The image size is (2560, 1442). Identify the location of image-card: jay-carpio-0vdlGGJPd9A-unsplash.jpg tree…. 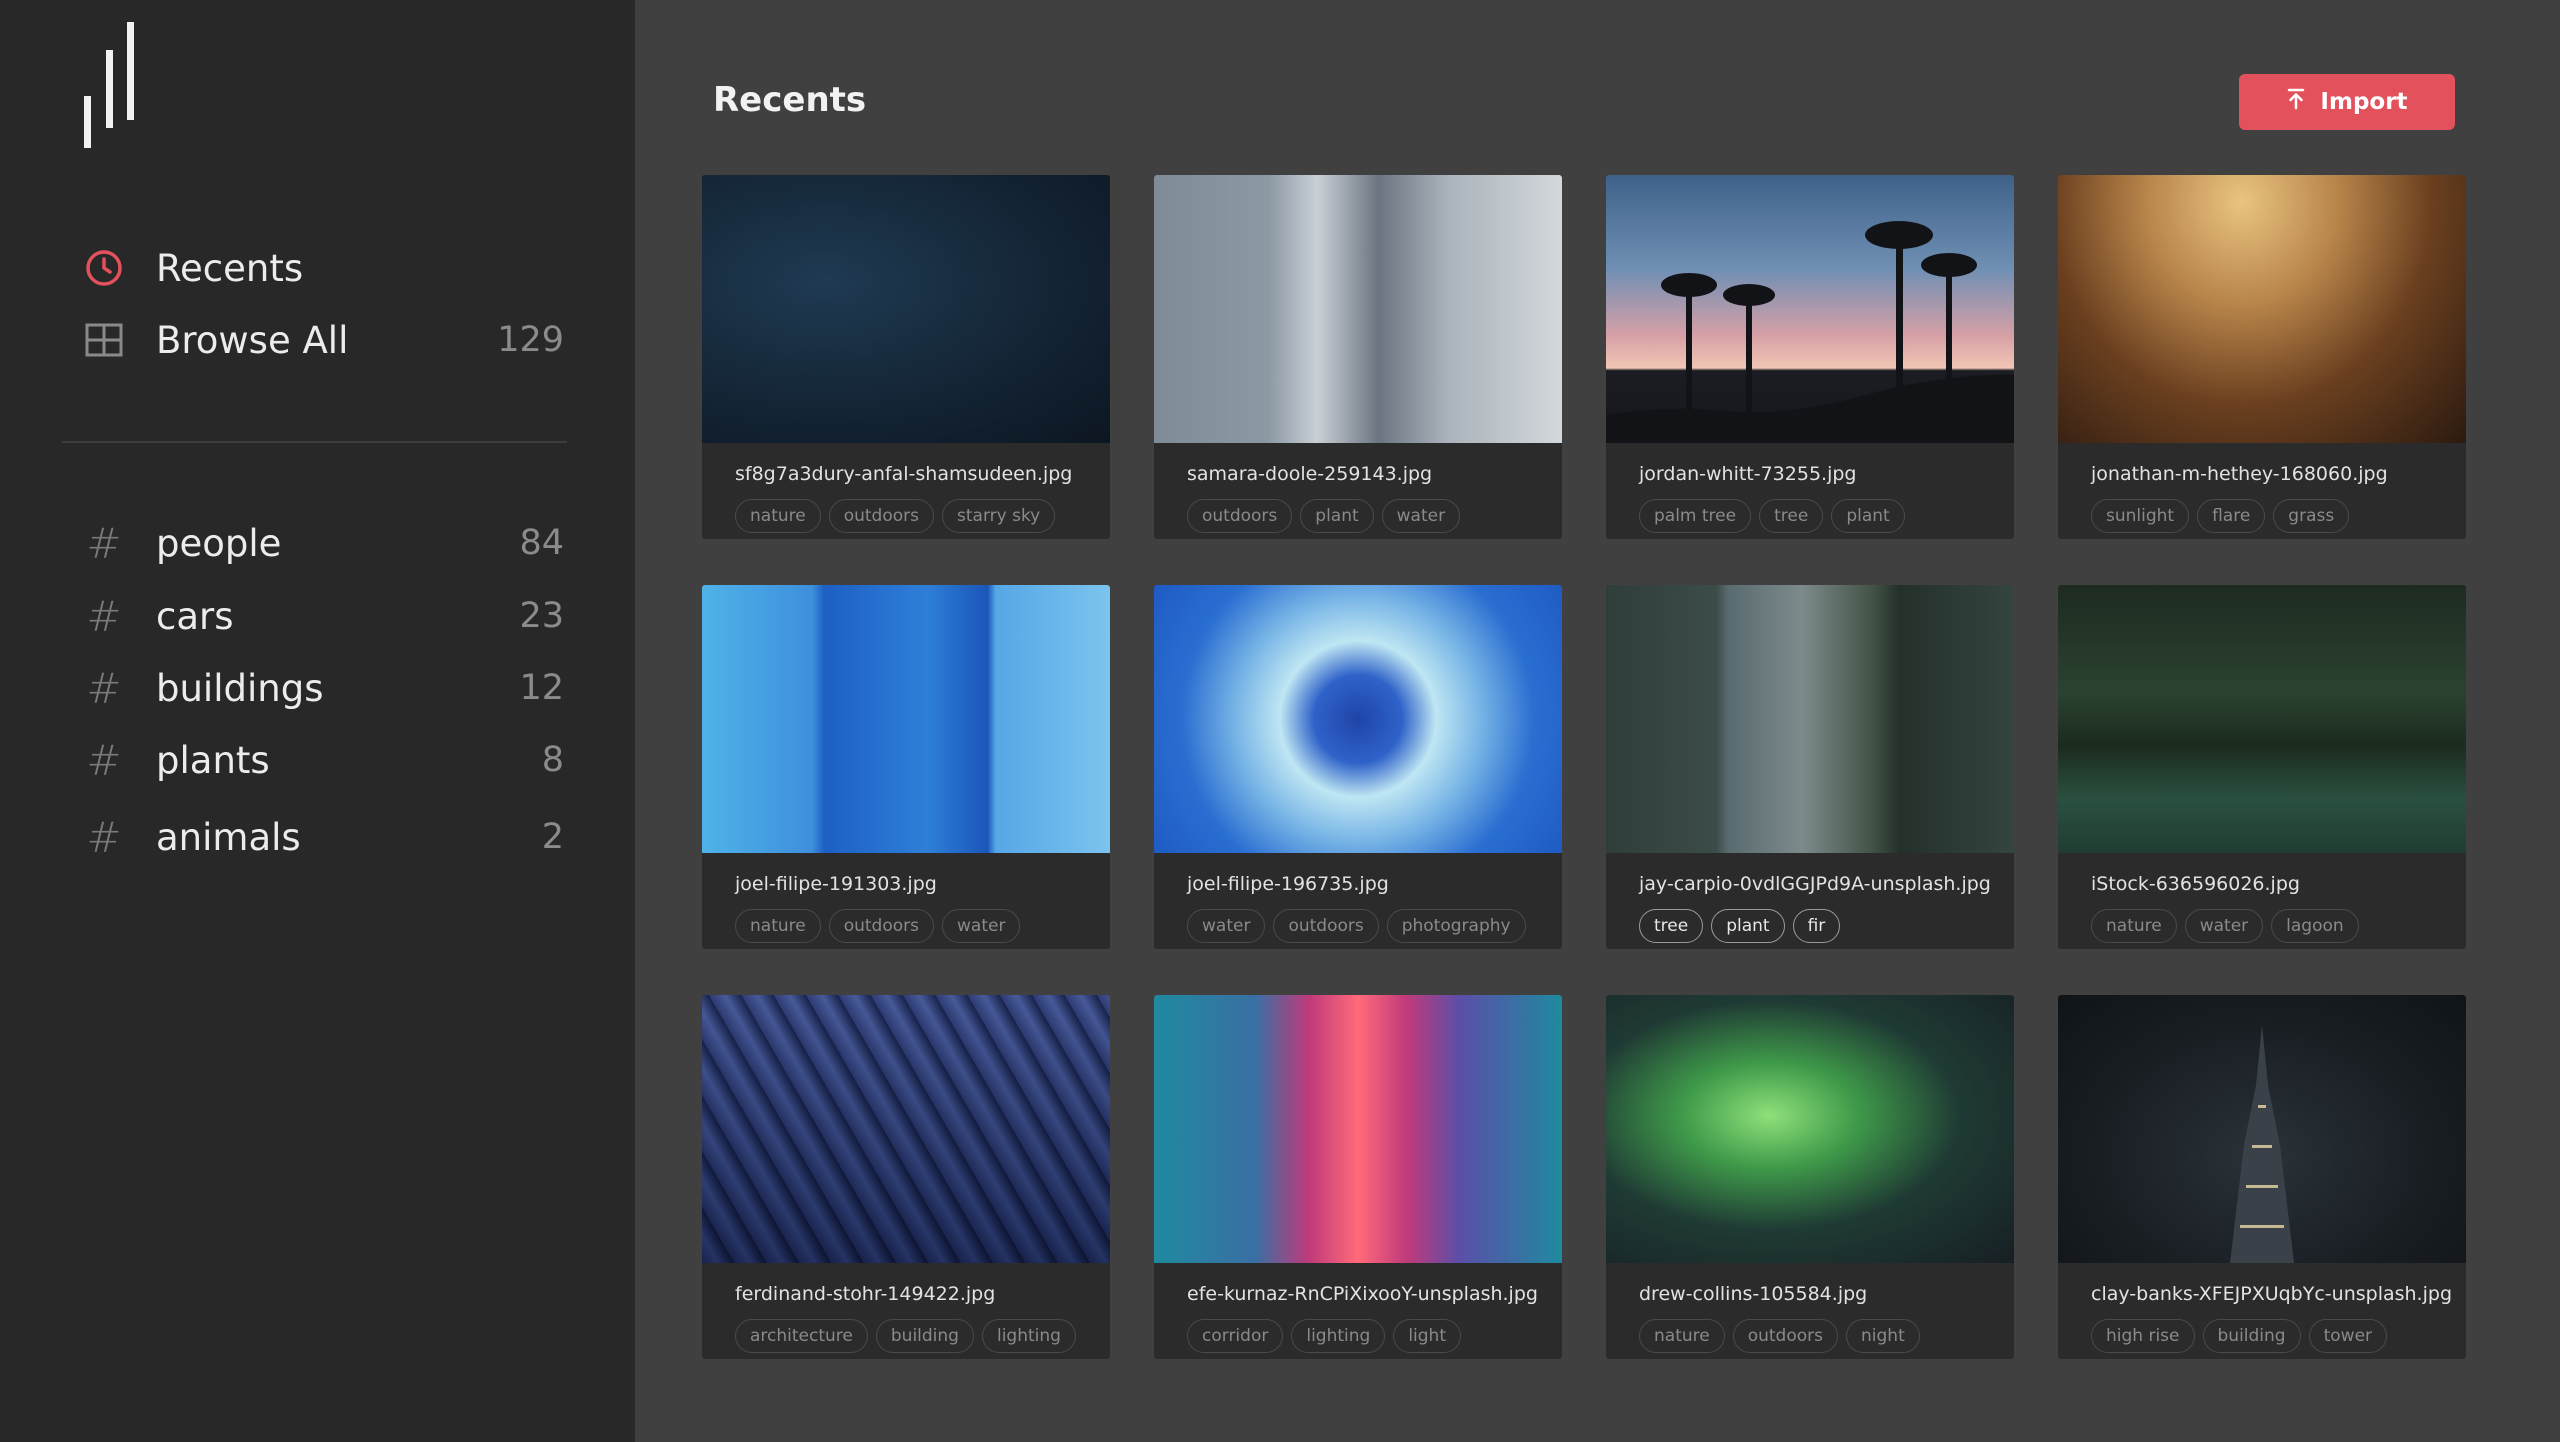
(1810, 767).